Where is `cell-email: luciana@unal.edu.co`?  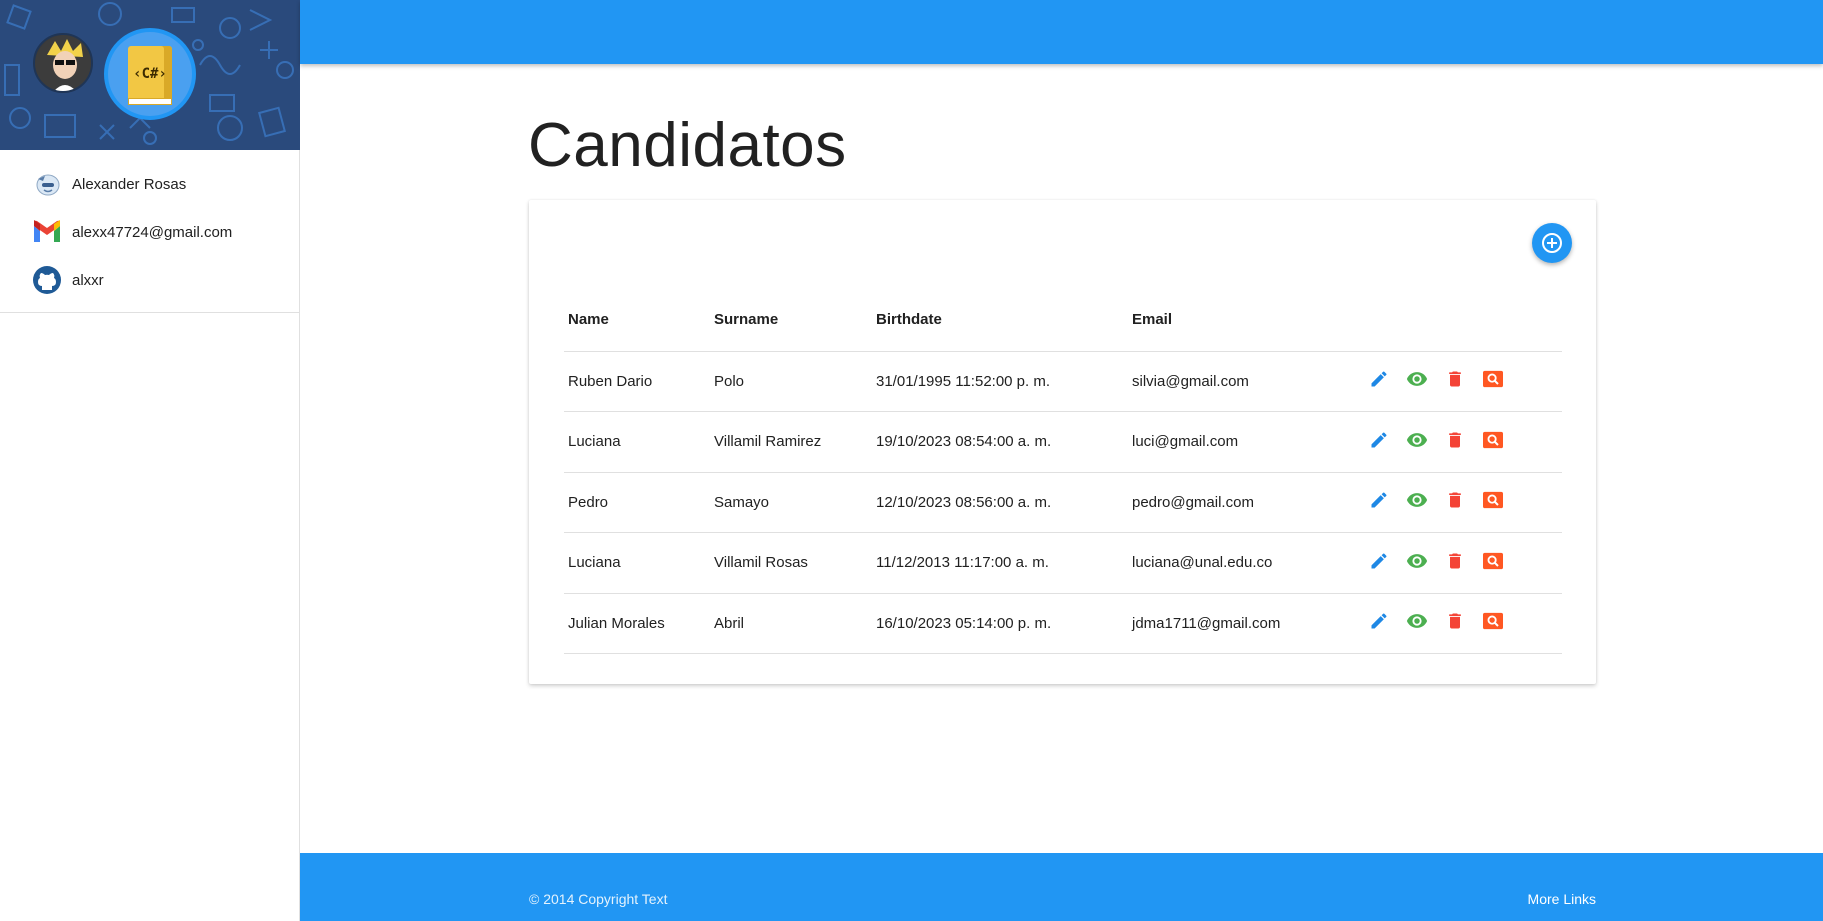 cell-email: luciana@unal.edu.co is located at coordinates (1240, 563).